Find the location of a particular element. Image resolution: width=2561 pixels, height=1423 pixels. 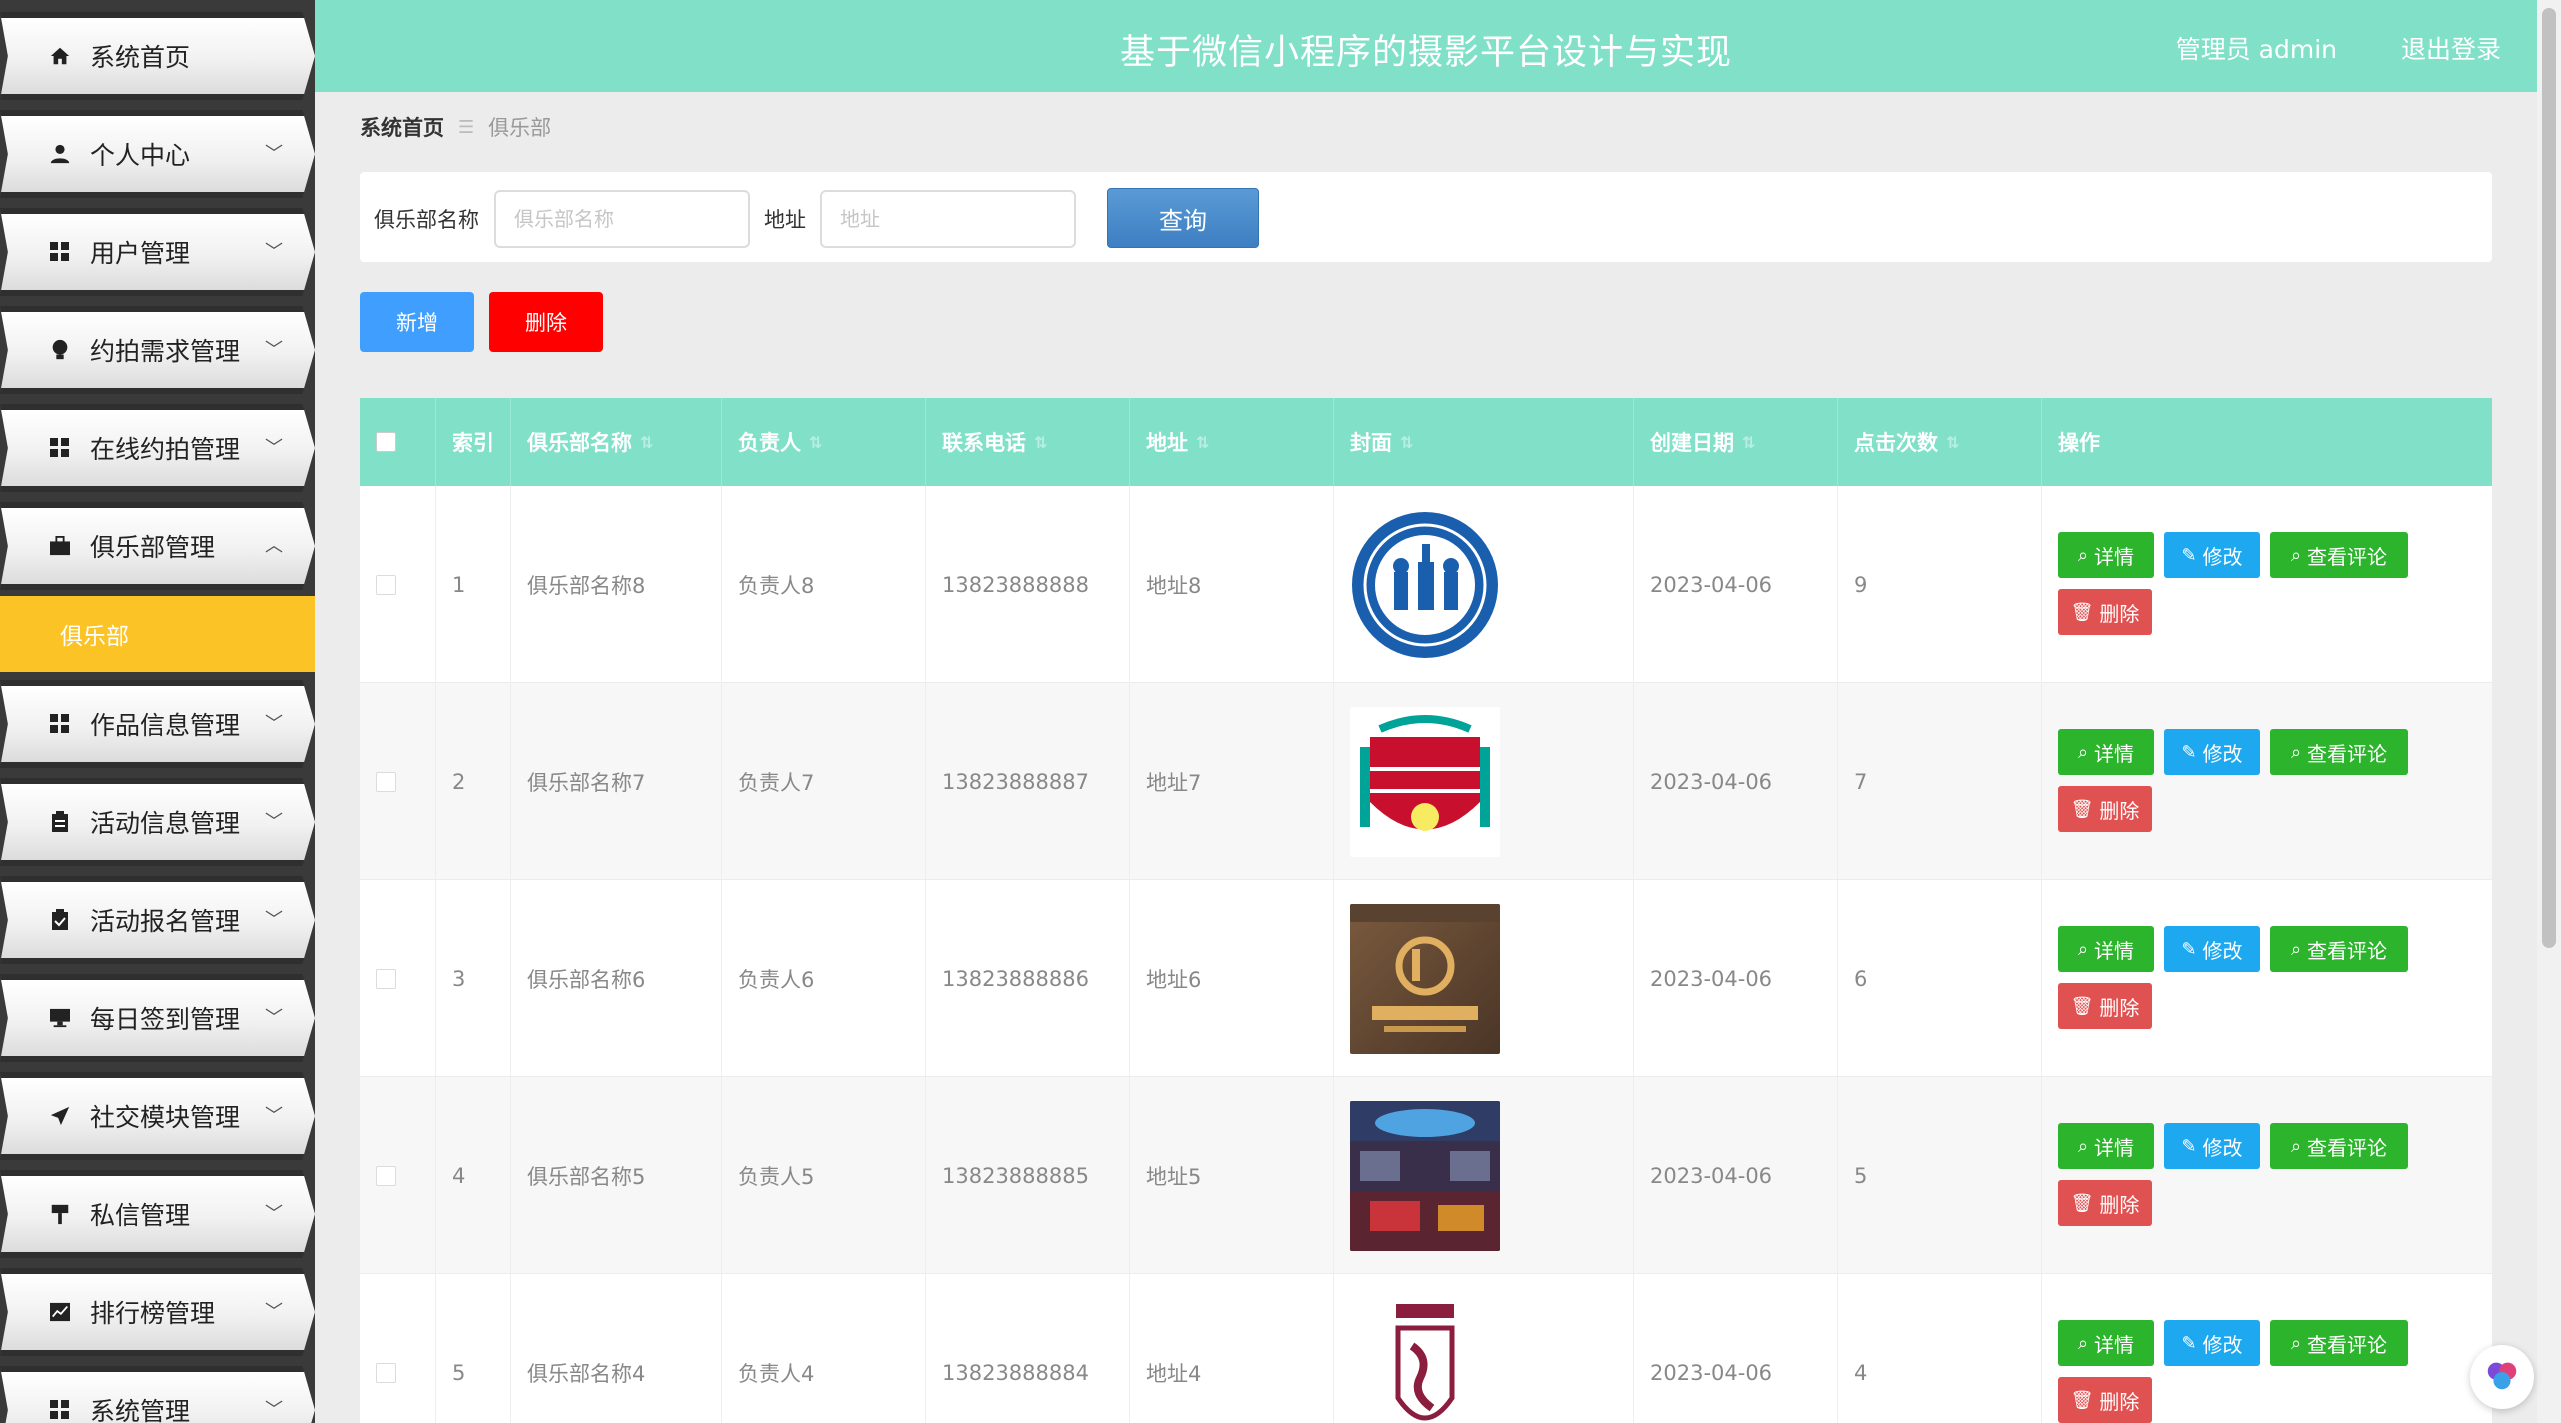

cell-address: 地址8 is located at coordinates (1232, 584).